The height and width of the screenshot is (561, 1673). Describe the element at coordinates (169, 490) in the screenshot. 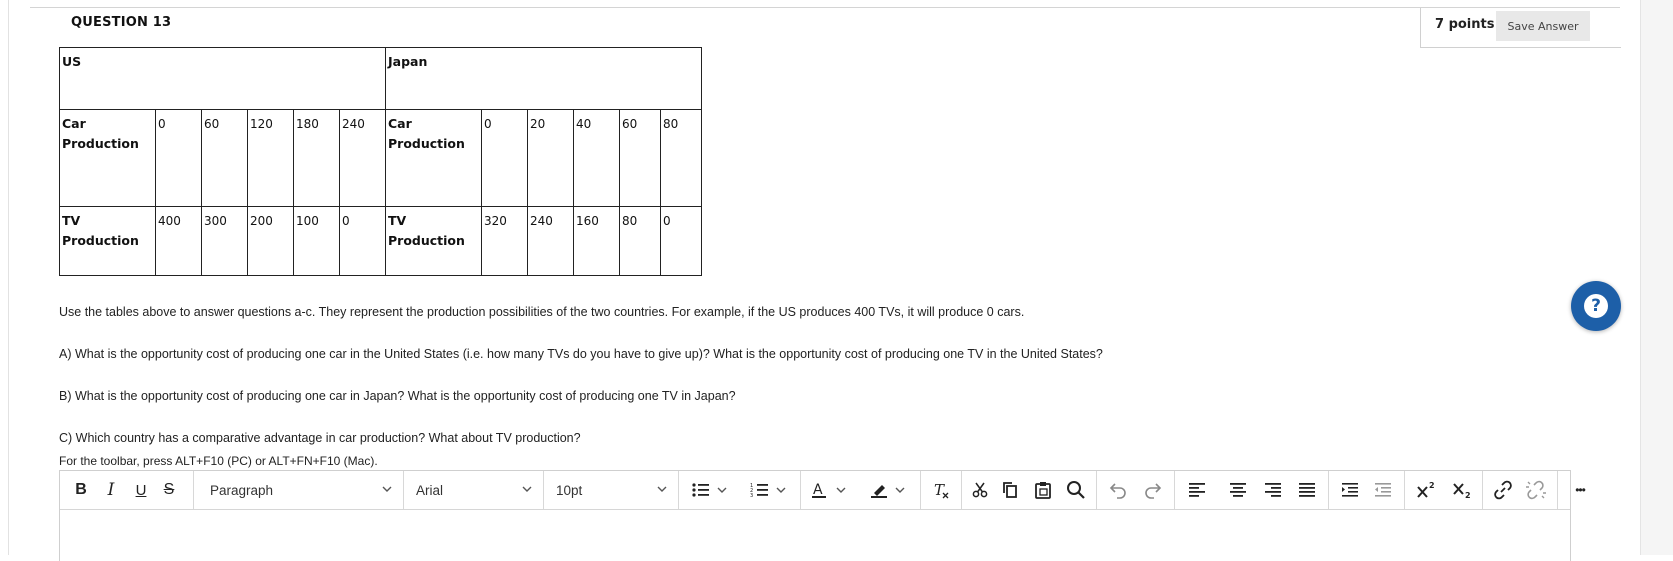

I see `strikethrough-button: S` at that location.